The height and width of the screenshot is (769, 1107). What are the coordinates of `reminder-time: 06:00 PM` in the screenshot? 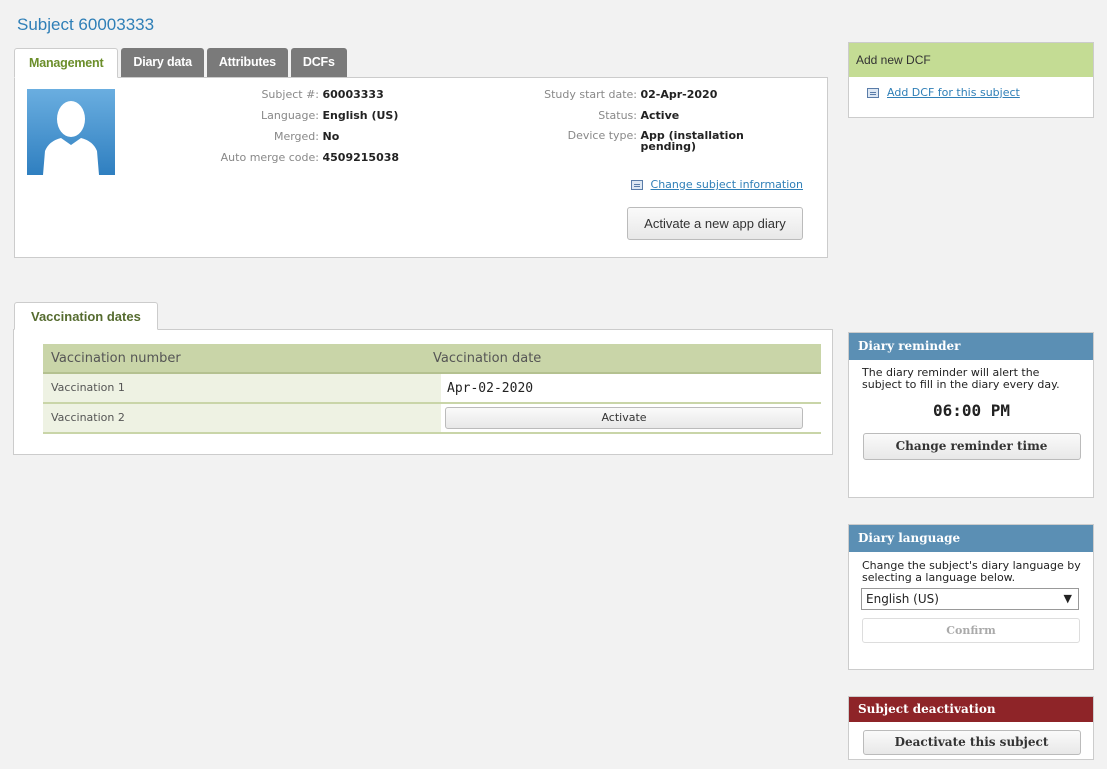 It's located at (971, 410).